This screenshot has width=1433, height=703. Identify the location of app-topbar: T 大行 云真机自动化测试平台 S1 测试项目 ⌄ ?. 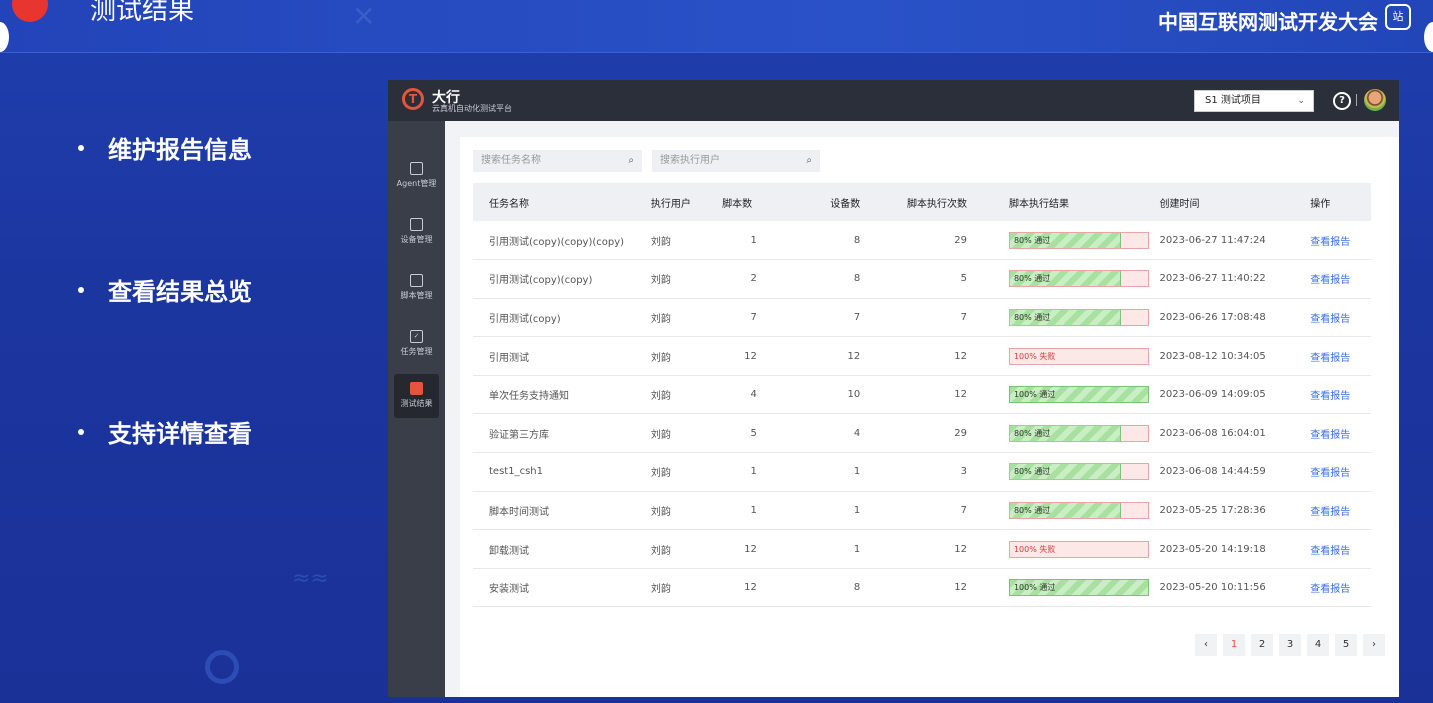
(893, 100).